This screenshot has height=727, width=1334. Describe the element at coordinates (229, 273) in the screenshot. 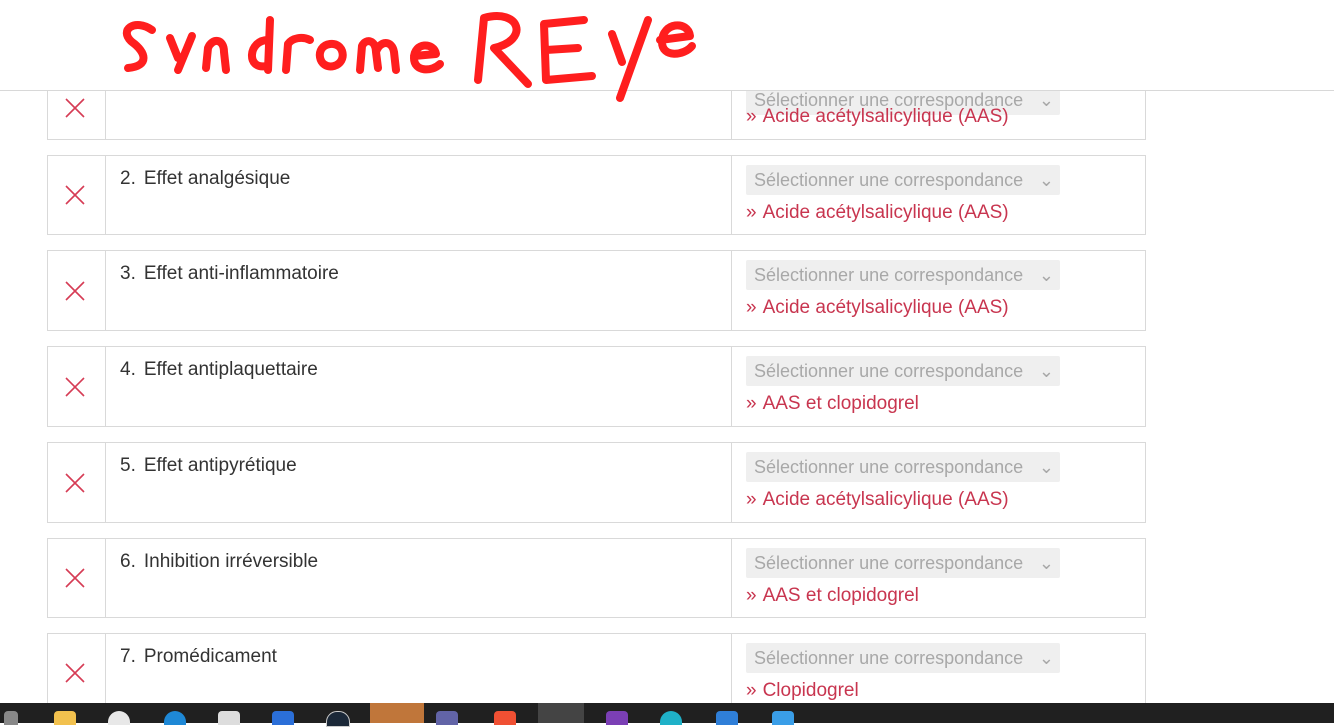

I see `question-text: 3. Effet anti-inflammatoire` at that location.